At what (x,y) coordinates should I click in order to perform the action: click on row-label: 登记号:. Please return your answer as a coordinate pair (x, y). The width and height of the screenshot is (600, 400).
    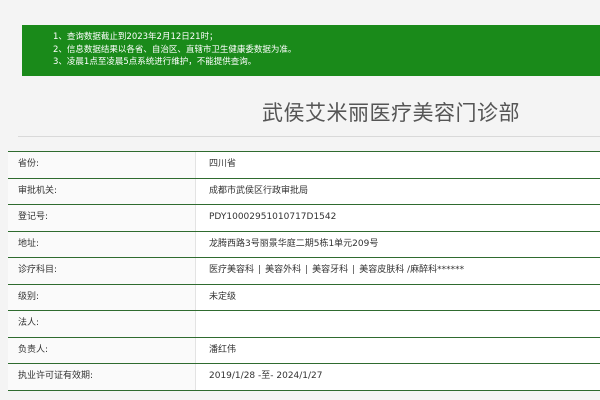
    Looking at the image, I should click on (33, 217).